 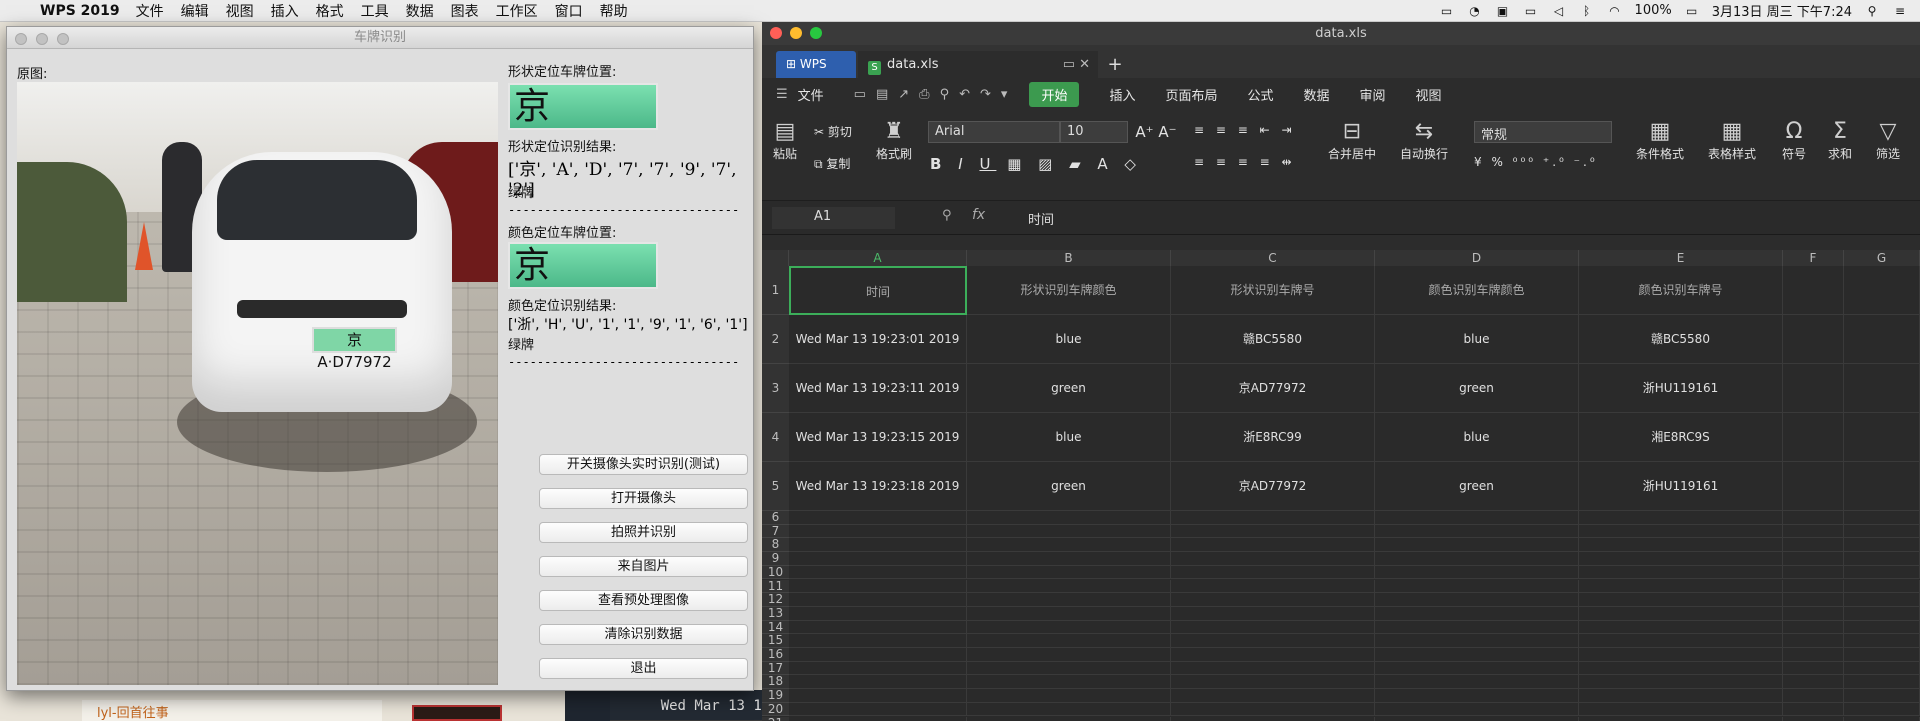 What do you see at coordinates (1813, 531) in the screenshot?
I see `cell-F7` at bounding box center [1813, 531].